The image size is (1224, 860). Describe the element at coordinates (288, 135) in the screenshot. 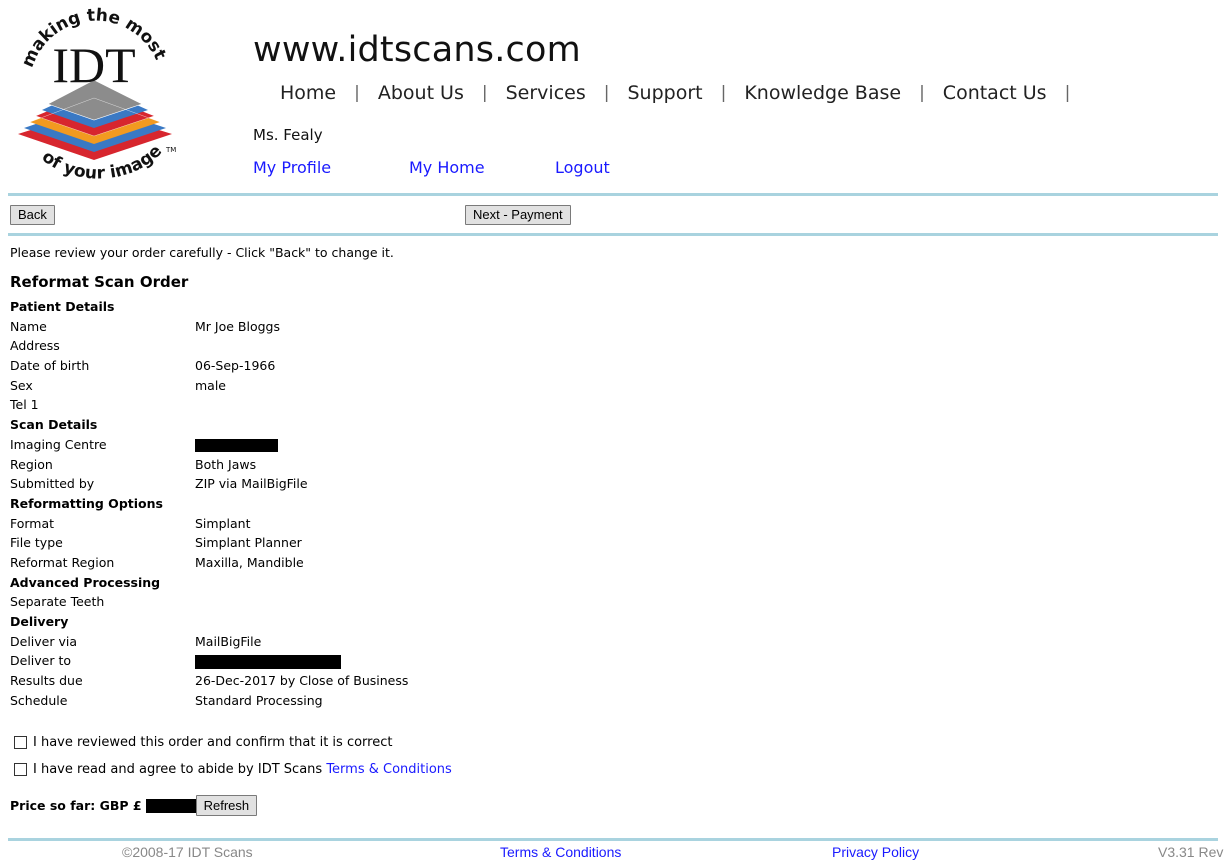

I see `user-name: Ms. Fealy` at that location.